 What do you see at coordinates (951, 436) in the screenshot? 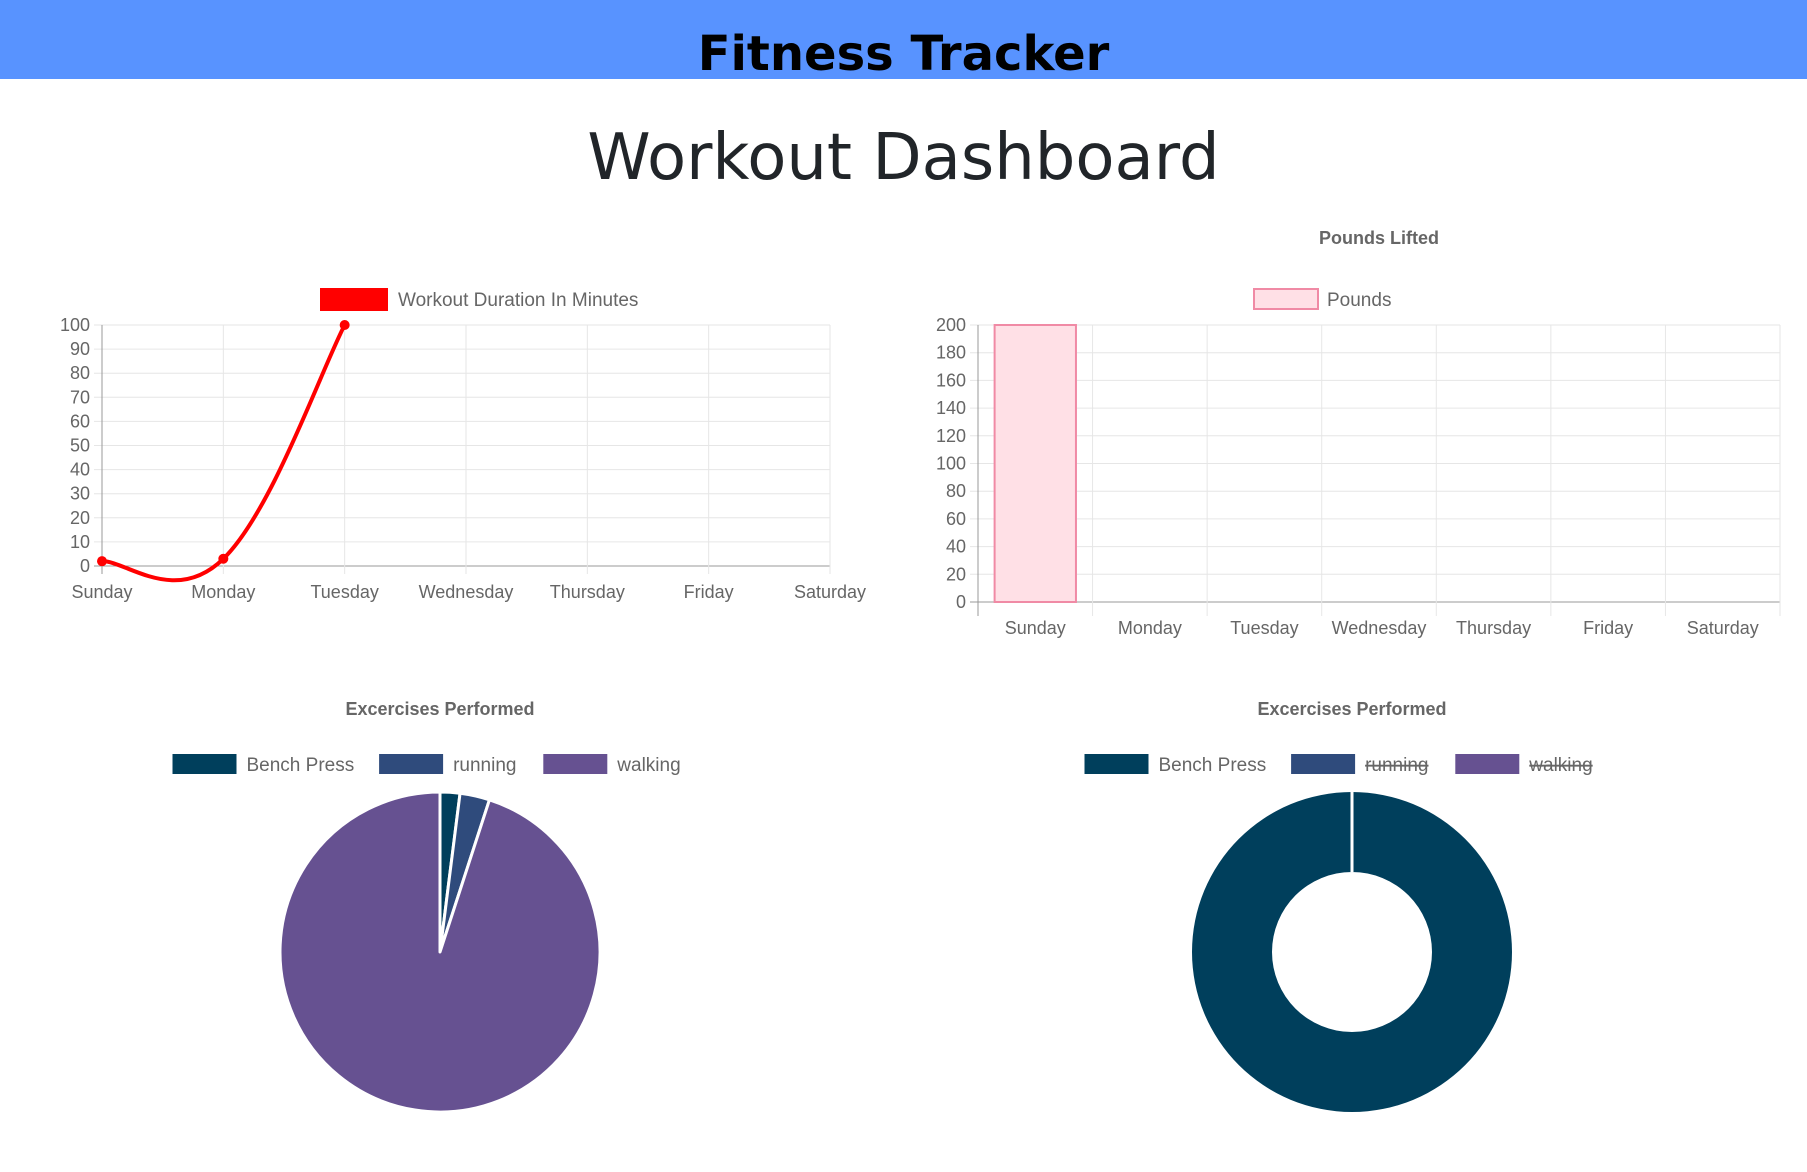
I see `y-tick-label: 120` at bounding box center [951, 436].